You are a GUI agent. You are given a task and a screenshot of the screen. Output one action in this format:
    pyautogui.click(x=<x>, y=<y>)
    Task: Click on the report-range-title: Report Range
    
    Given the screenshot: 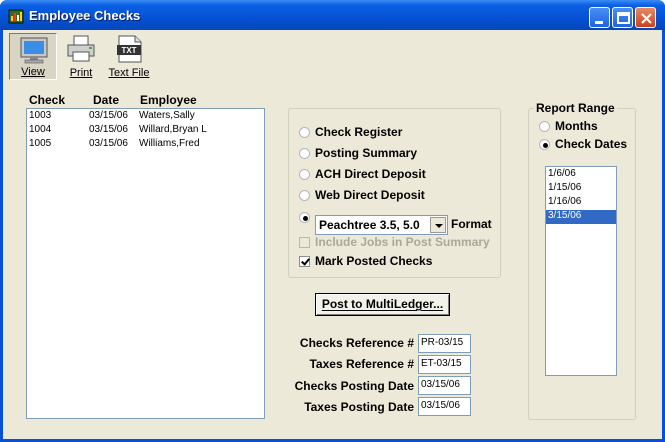 What is the action you would take?
    pyautogui.click(x=575, y=108)
    